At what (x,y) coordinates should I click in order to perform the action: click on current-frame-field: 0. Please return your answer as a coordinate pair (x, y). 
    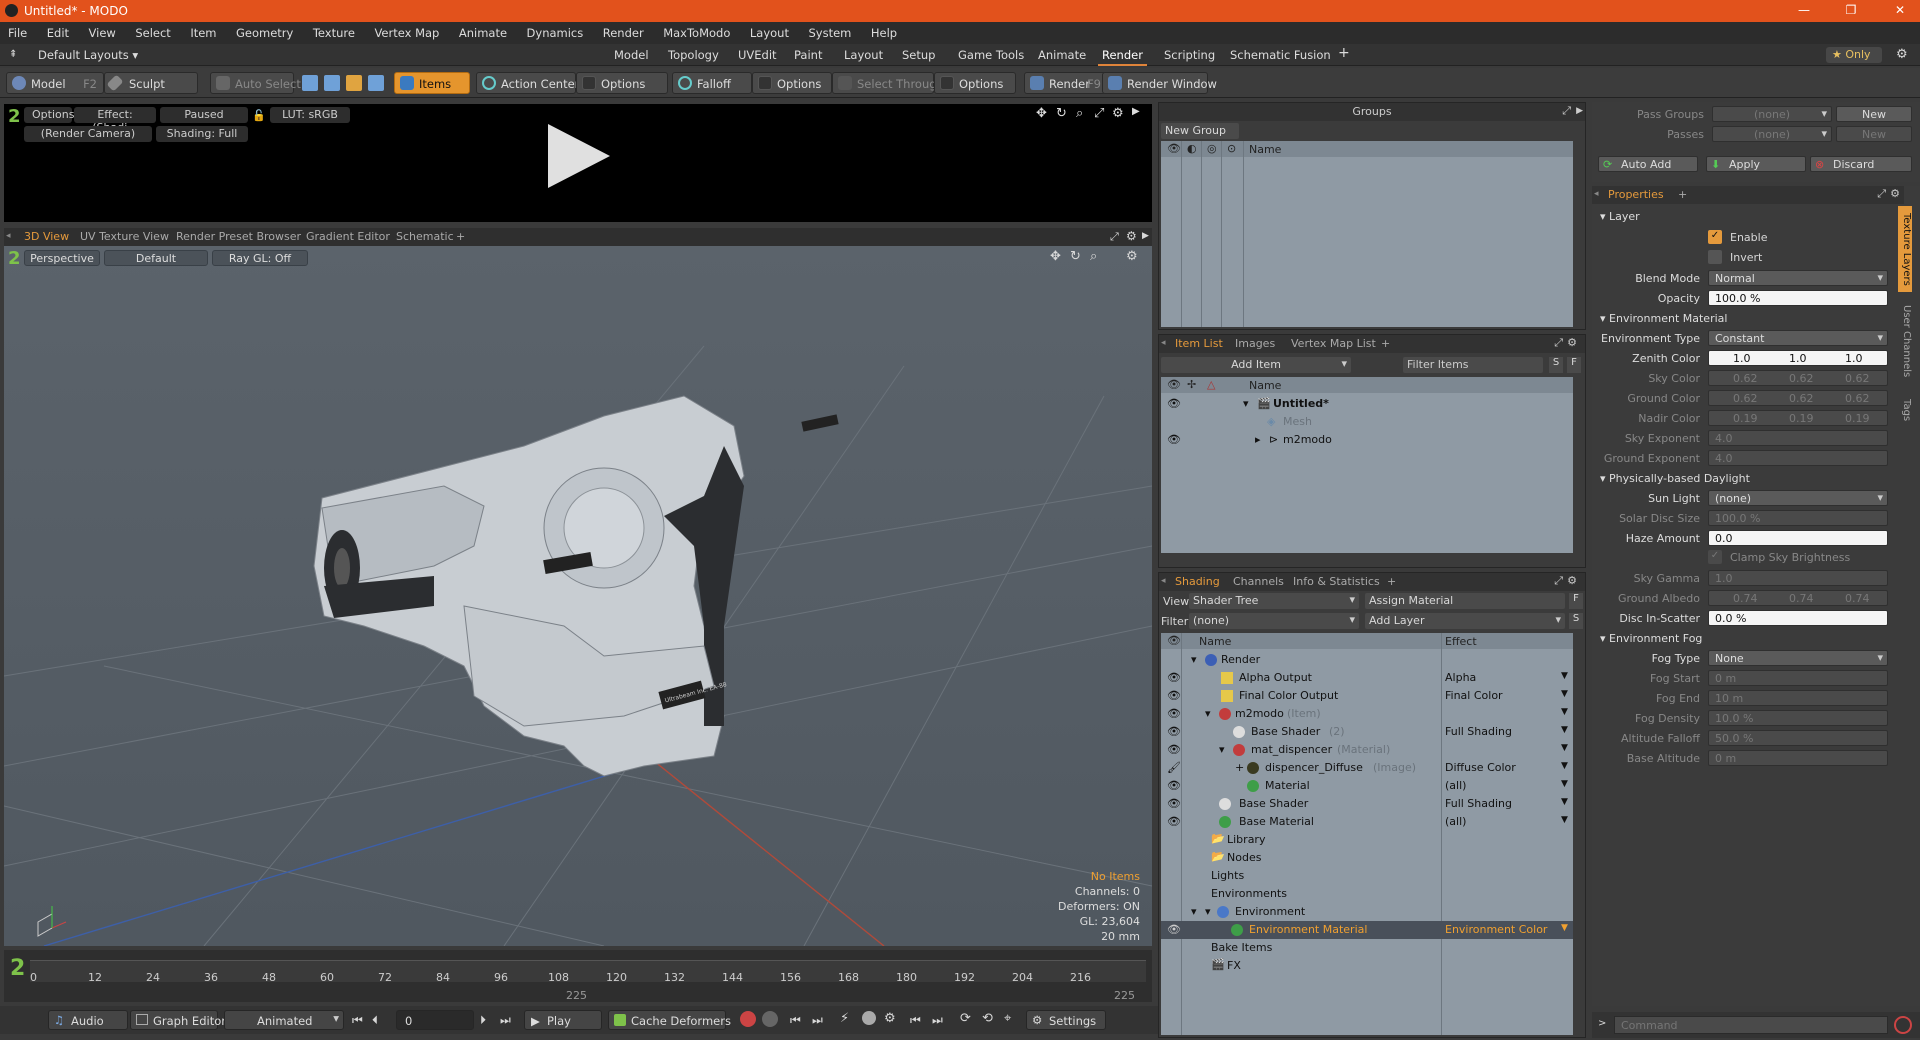
    Looking at the image, I should click on (435, 1020).